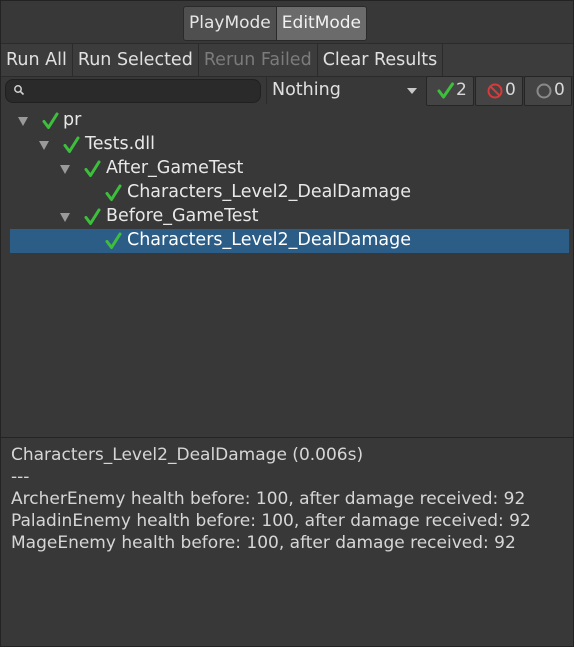  Describe the element at coordinates (143, 91) in the screenshot. I see `search-input` at that location.